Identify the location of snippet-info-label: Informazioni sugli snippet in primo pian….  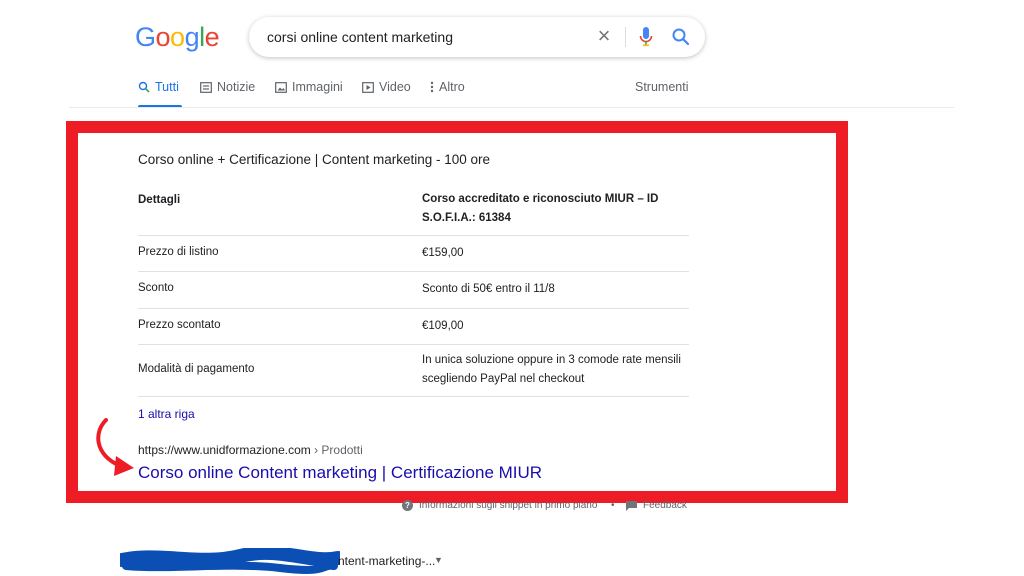
(508, 505).